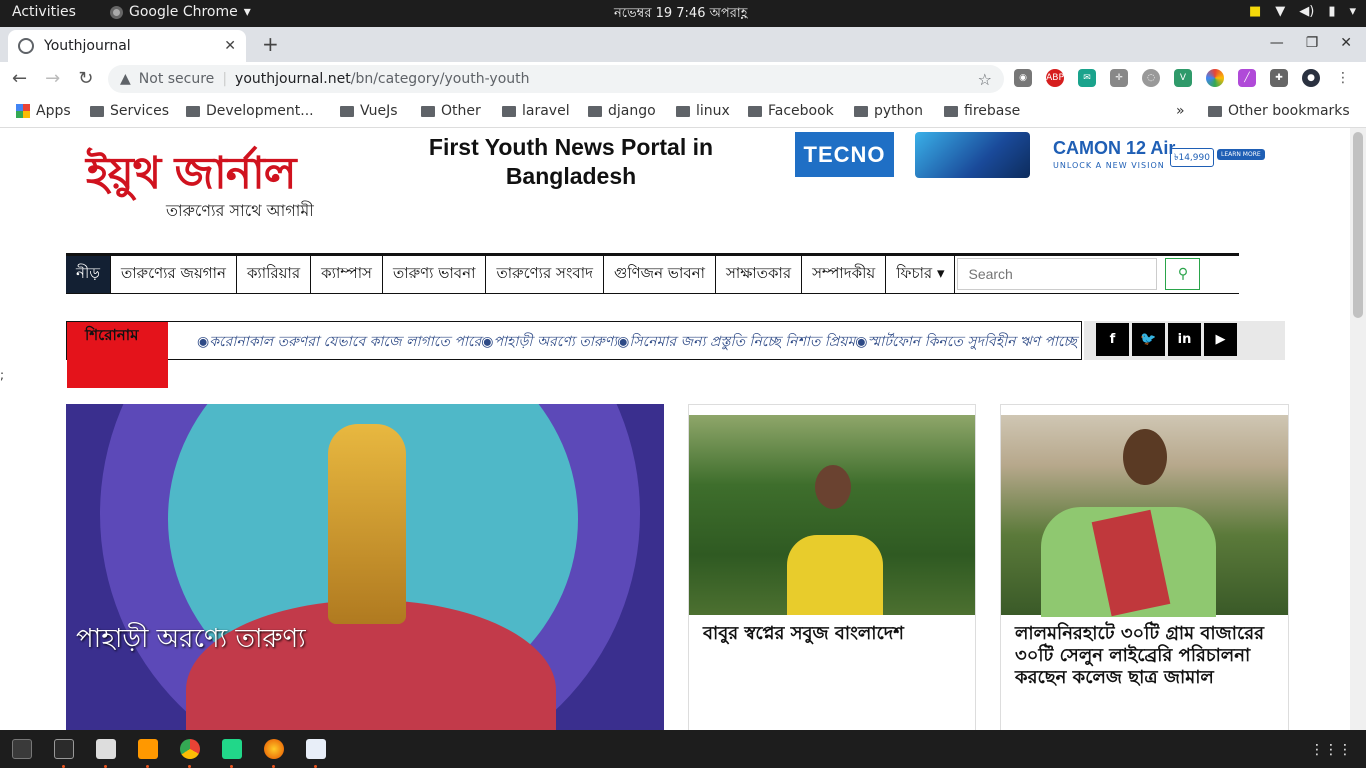 This screenshot has width=1366, height=768. What do you see at coordinates (1151, 78) in the screenshot?
I see `devtools-icon: ◌` at bounding box center [1151, 78].